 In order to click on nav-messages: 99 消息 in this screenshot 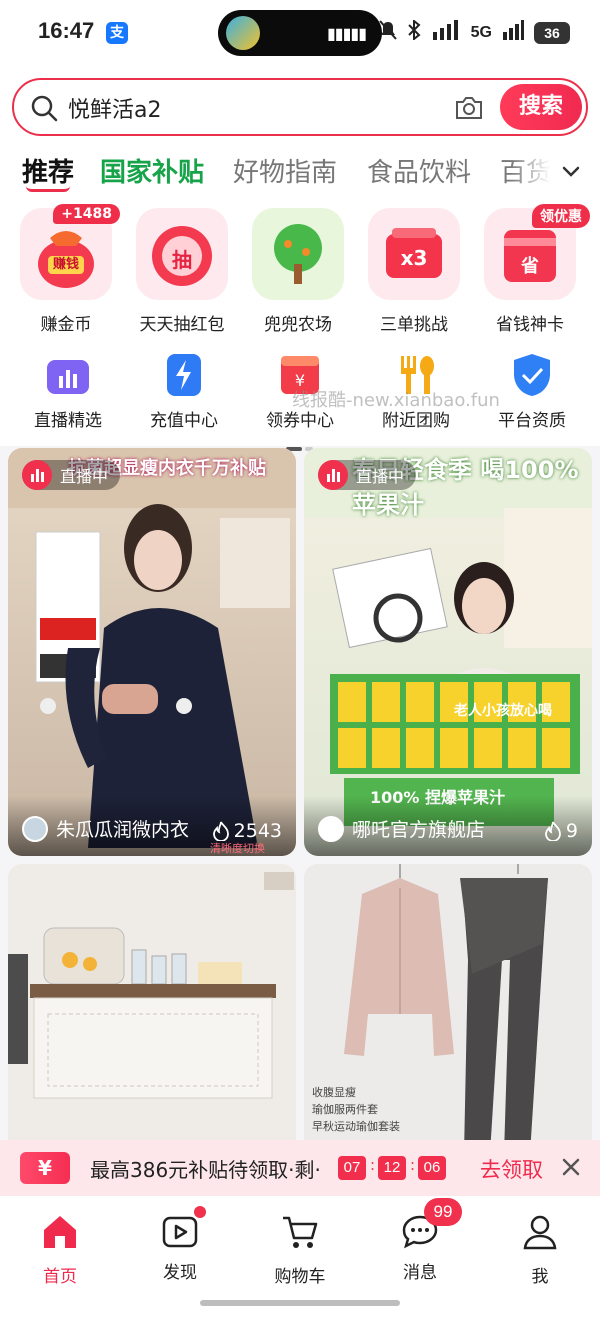, I will do `click(420, 1240)`.